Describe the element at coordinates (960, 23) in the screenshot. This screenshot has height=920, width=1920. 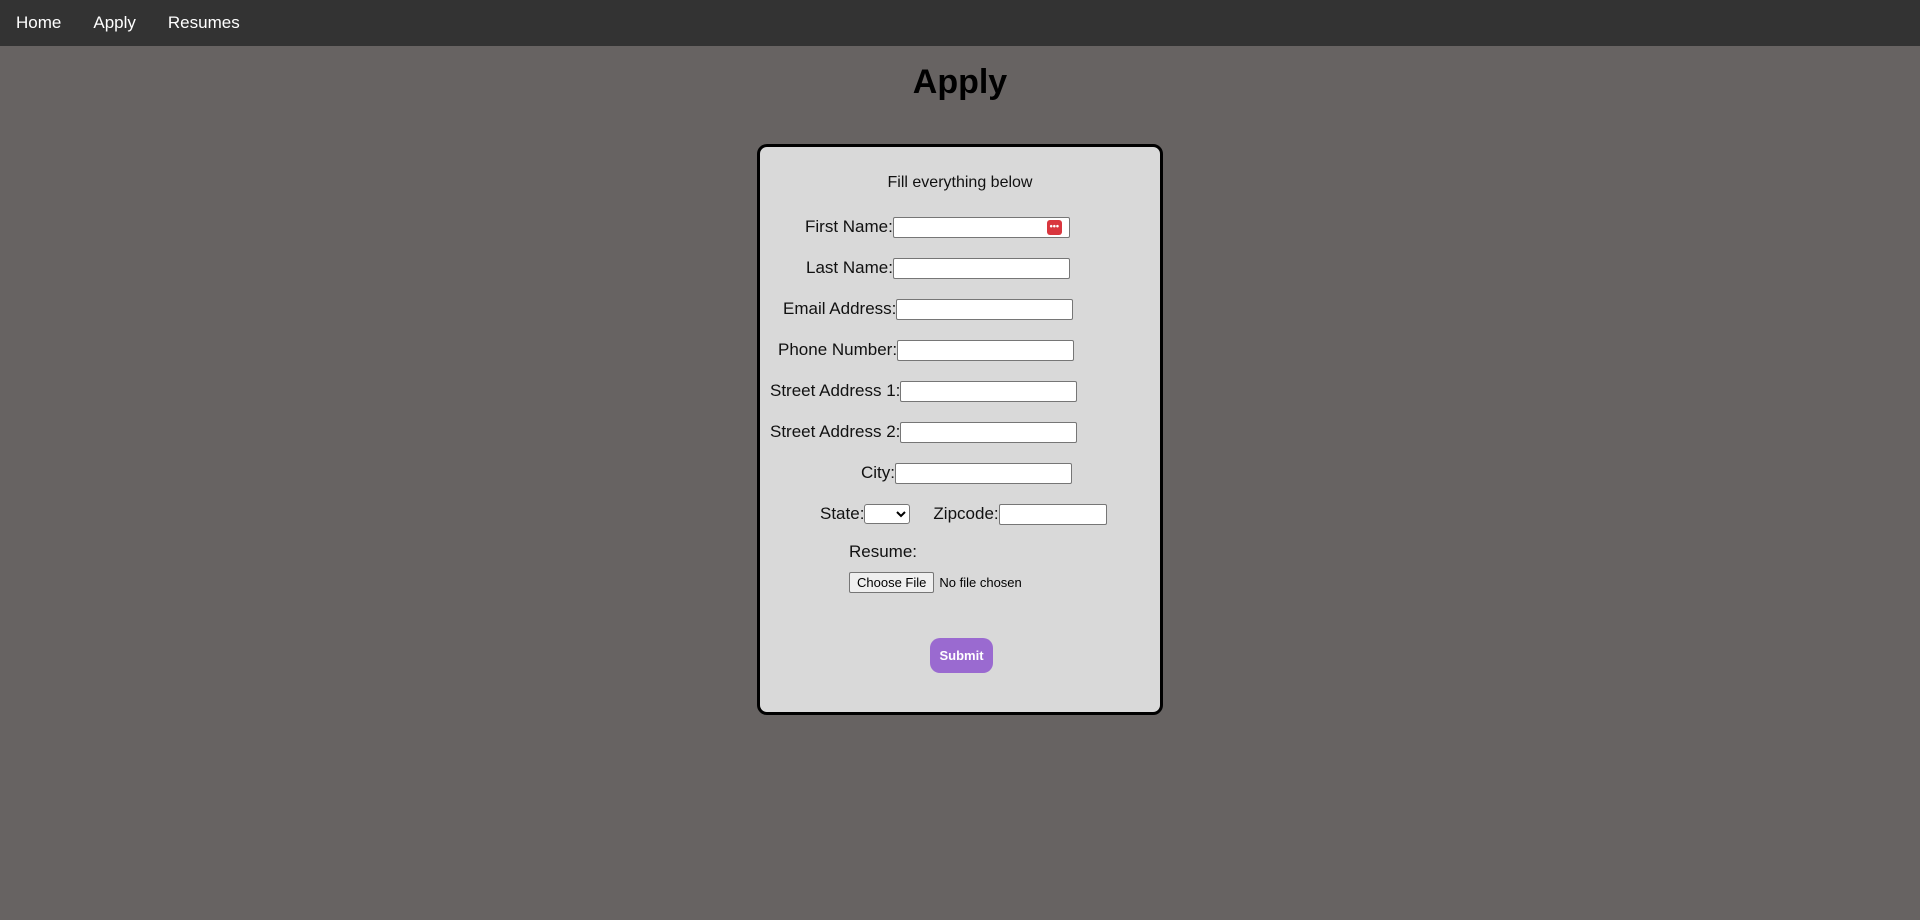
I see `top-navbar: Home Apply Resumes` at that location.